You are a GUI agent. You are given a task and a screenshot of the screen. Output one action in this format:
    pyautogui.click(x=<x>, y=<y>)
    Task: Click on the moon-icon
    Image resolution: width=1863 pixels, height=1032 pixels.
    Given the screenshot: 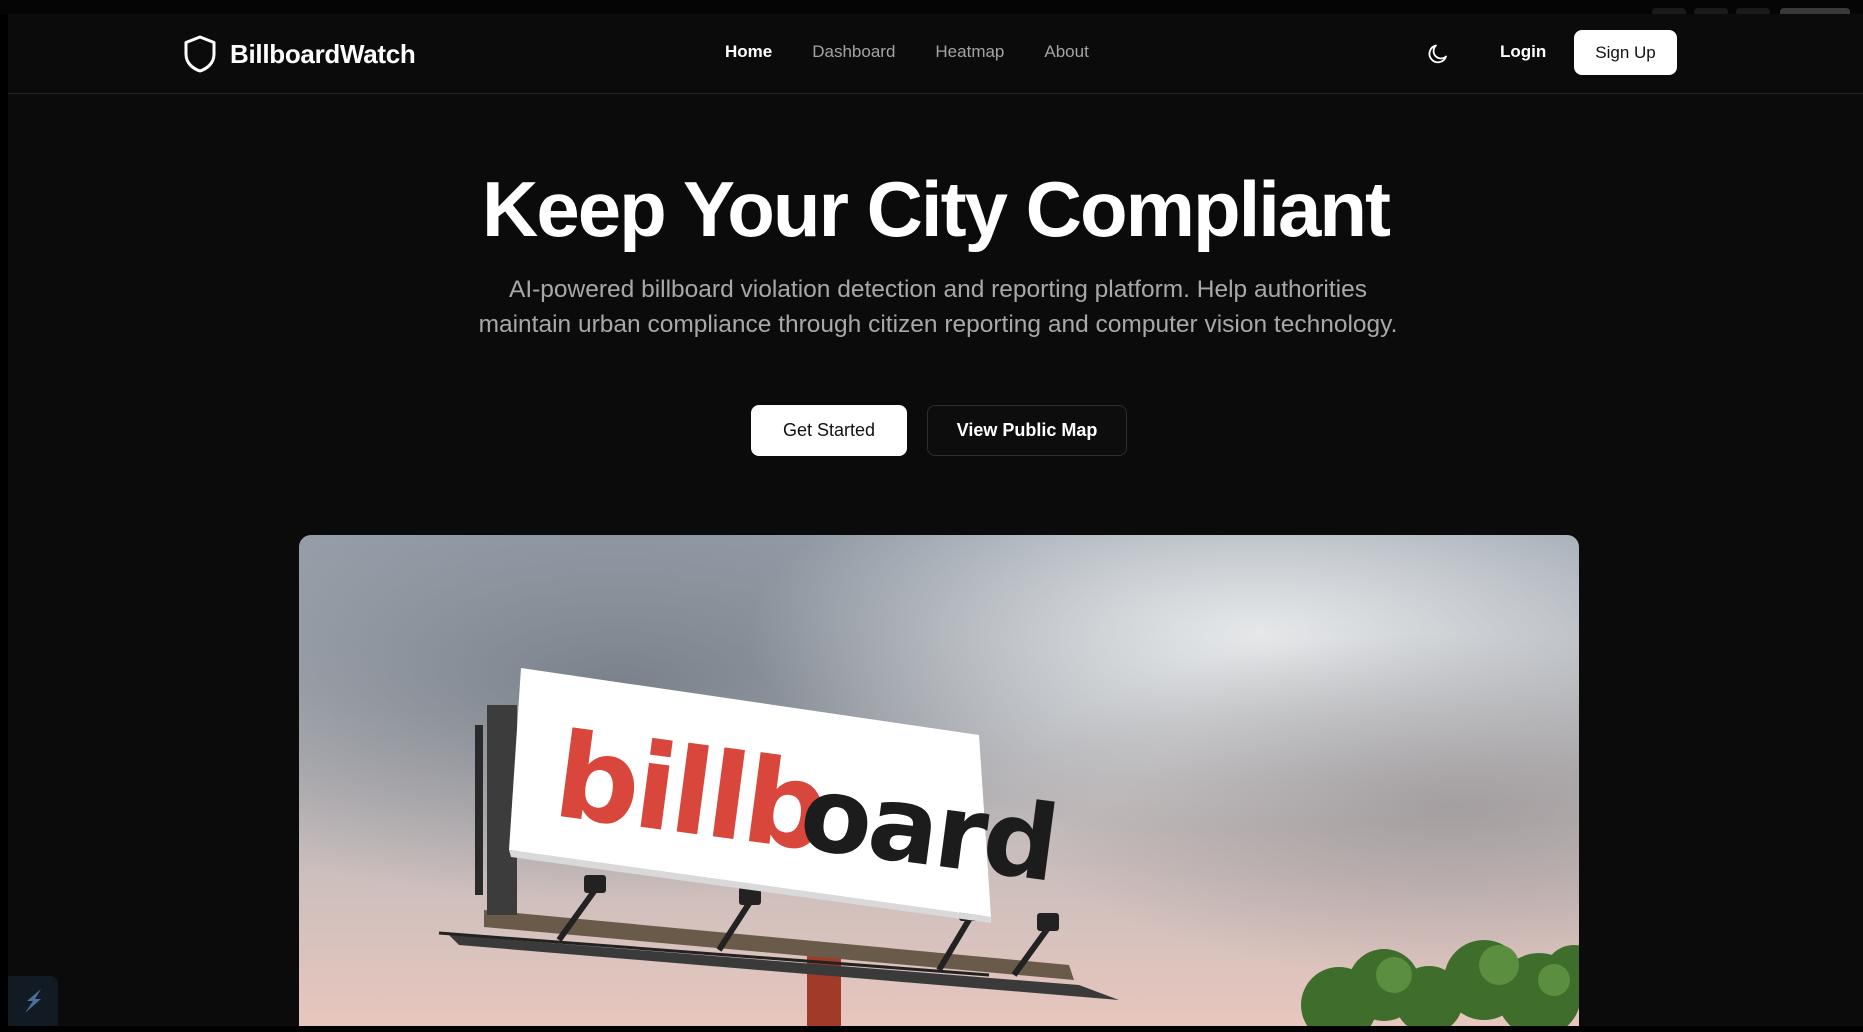 What is the action you would take?
    pyautogui.click(x=1437, y=54)
    